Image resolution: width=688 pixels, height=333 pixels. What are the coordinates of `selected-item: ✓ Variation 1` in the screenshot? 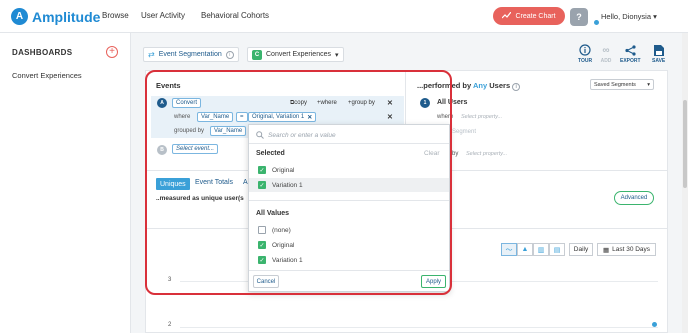 It's located at (349, 185).